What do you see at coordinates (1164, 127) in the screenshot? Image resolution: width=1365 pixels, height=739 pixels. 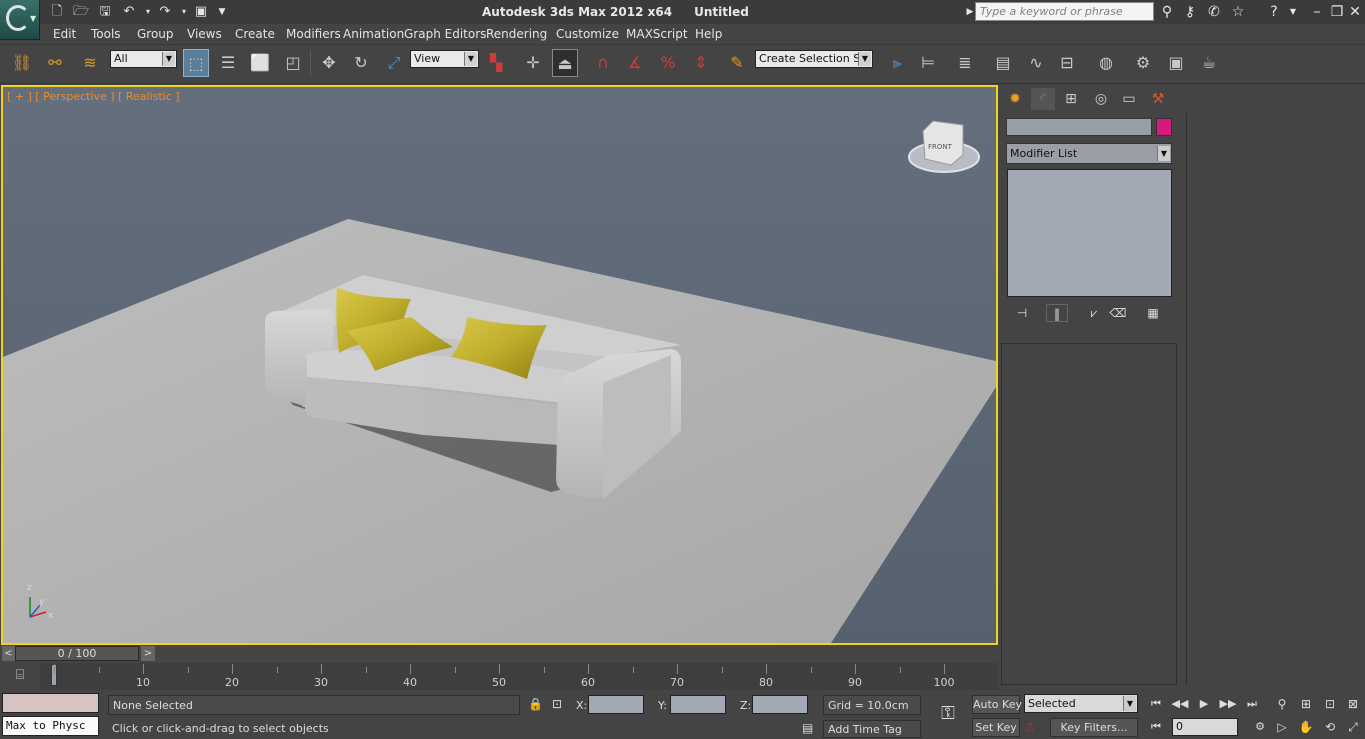 I see `object-color-swatch` at bounding box center [1164, 127].